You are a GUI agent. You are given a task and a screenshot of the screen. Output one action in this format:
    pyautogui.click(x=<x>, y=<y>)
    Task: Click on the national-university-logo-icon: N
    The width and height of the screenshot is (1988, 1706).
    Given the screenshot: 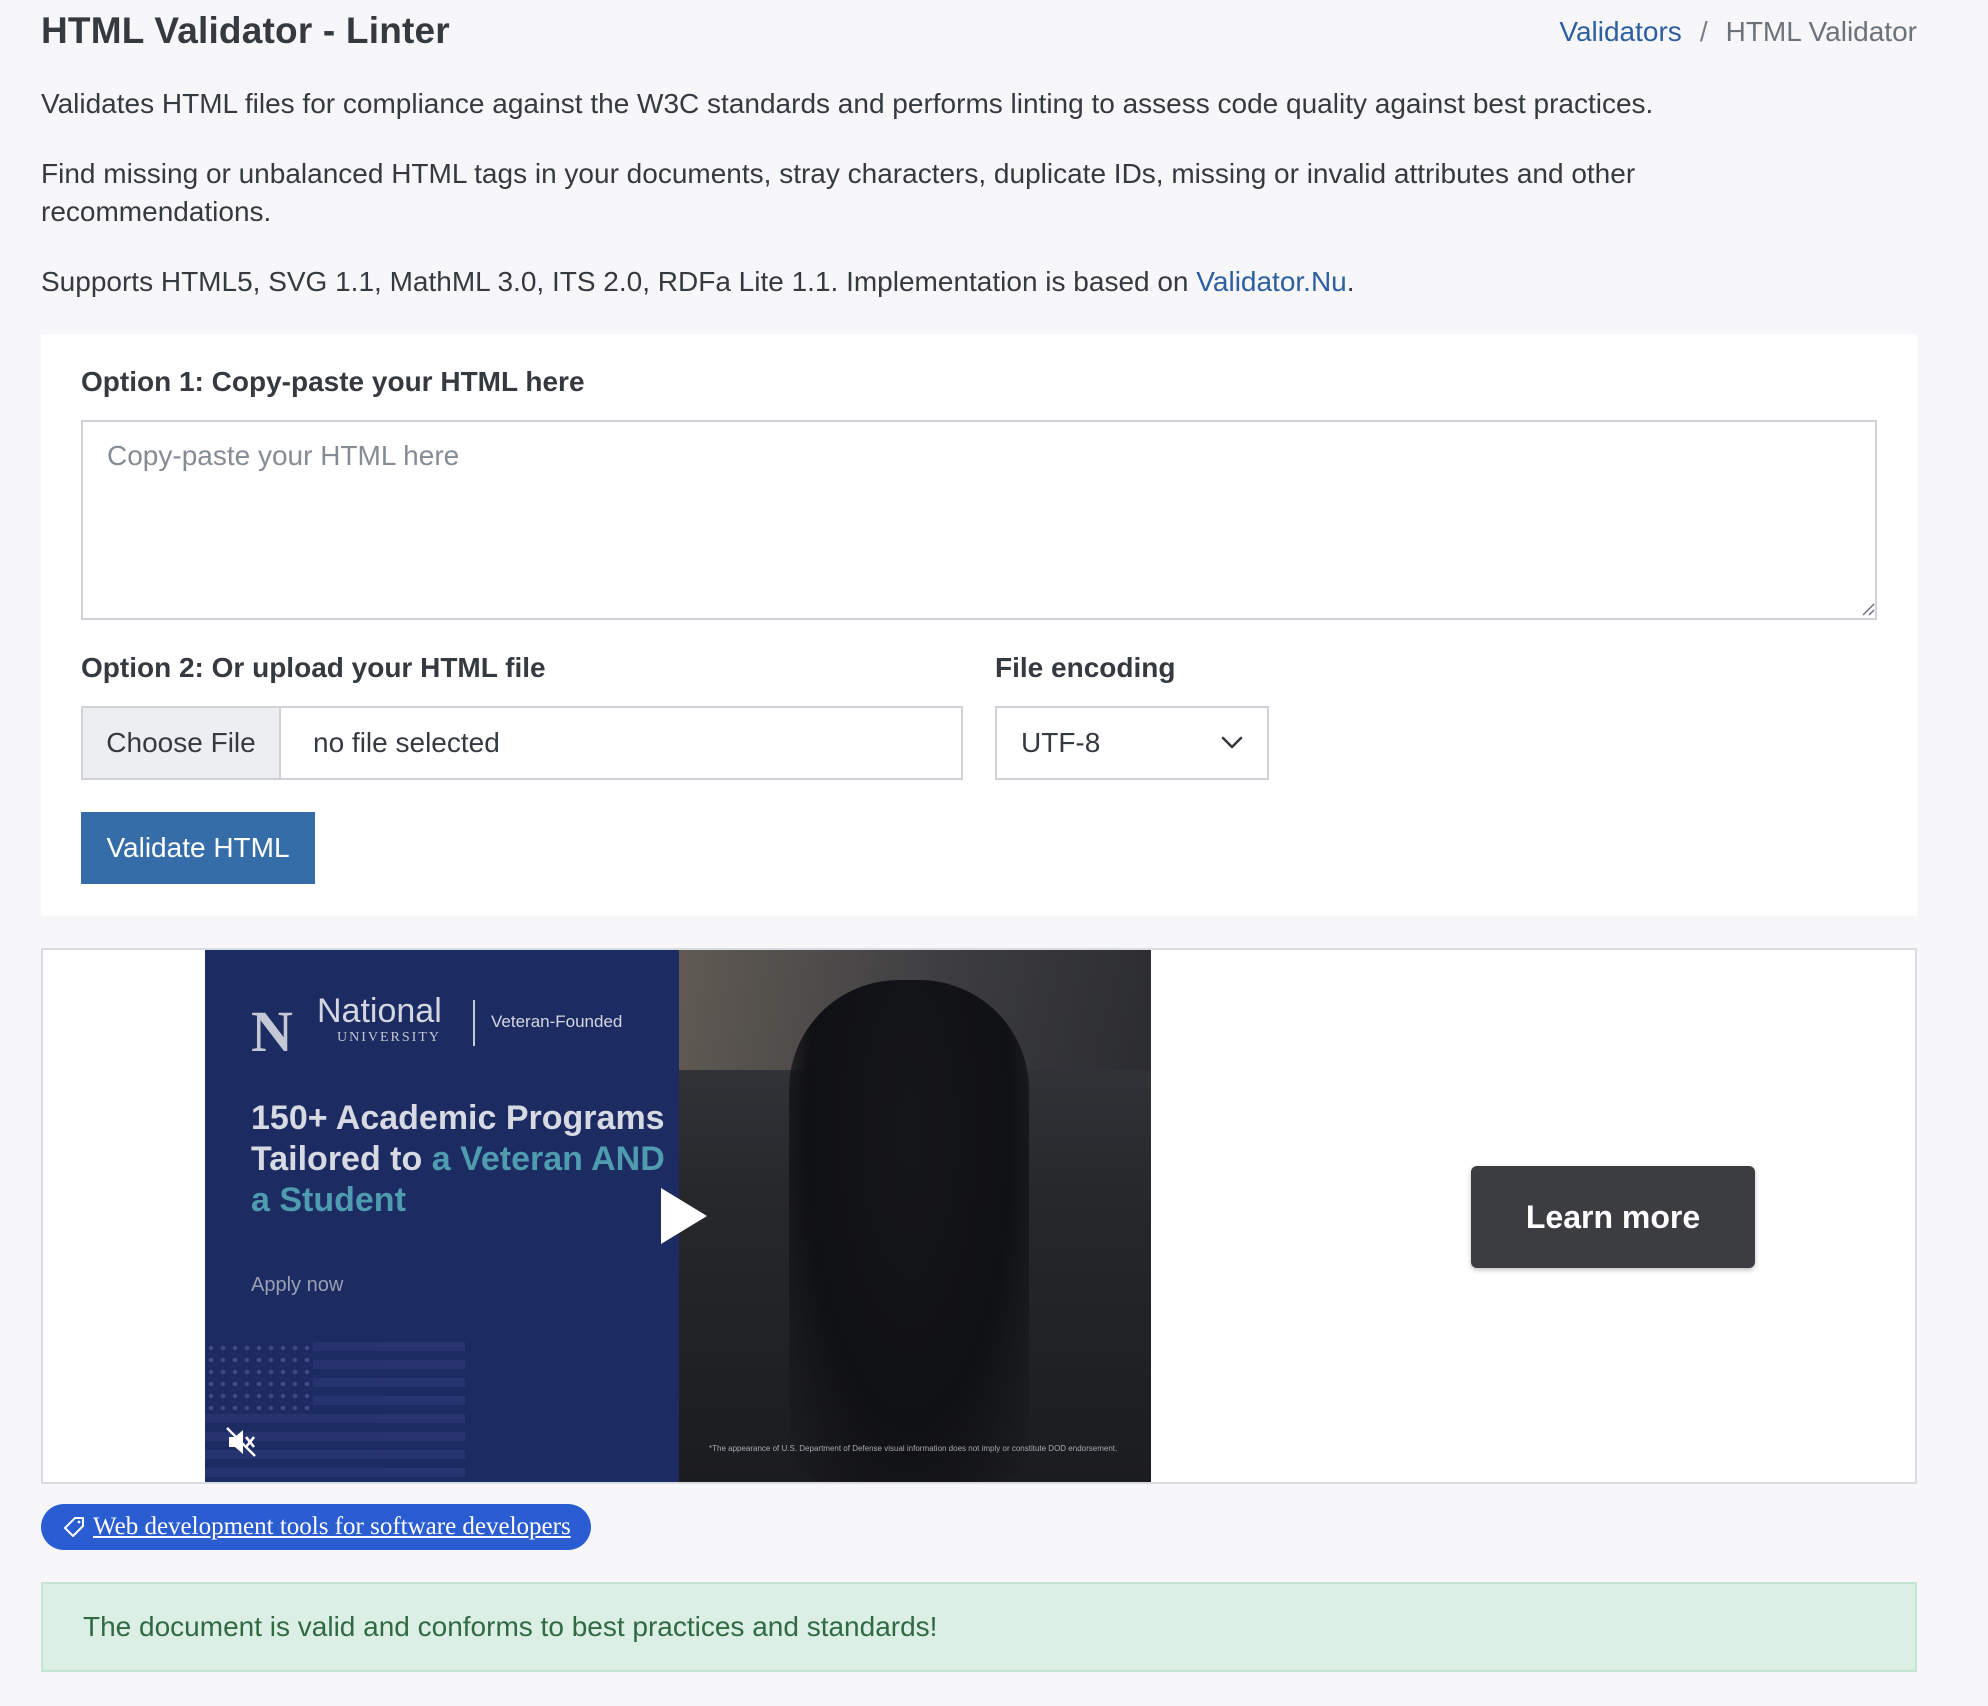 What is the action you would take?
    pyautogui.click(x=272, y=1031)
    